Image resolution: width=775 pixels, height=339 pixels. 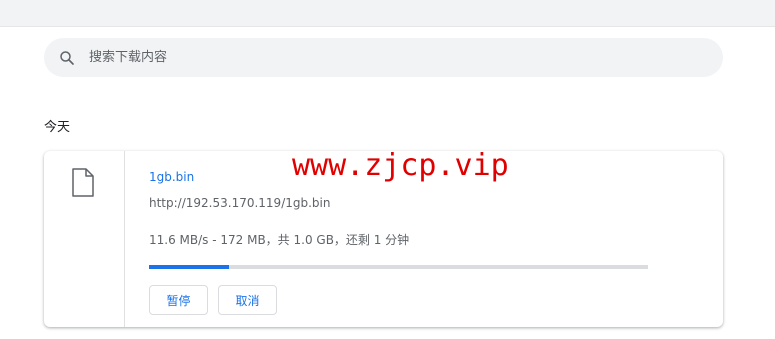 I want to click on cancel-button: 取消, so click(x=247, y=300).